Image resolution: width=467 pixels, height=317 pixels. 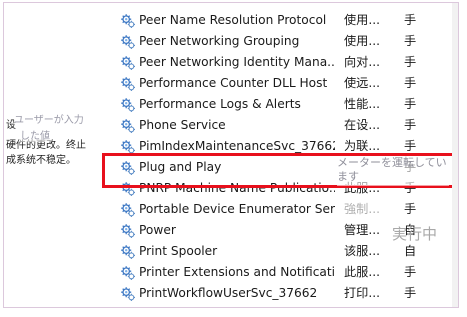 What do you see at coordinates (35, 134) in the screenshot?
I see `overlay-tip-left-2: した値` at bounding box center [35, 134].